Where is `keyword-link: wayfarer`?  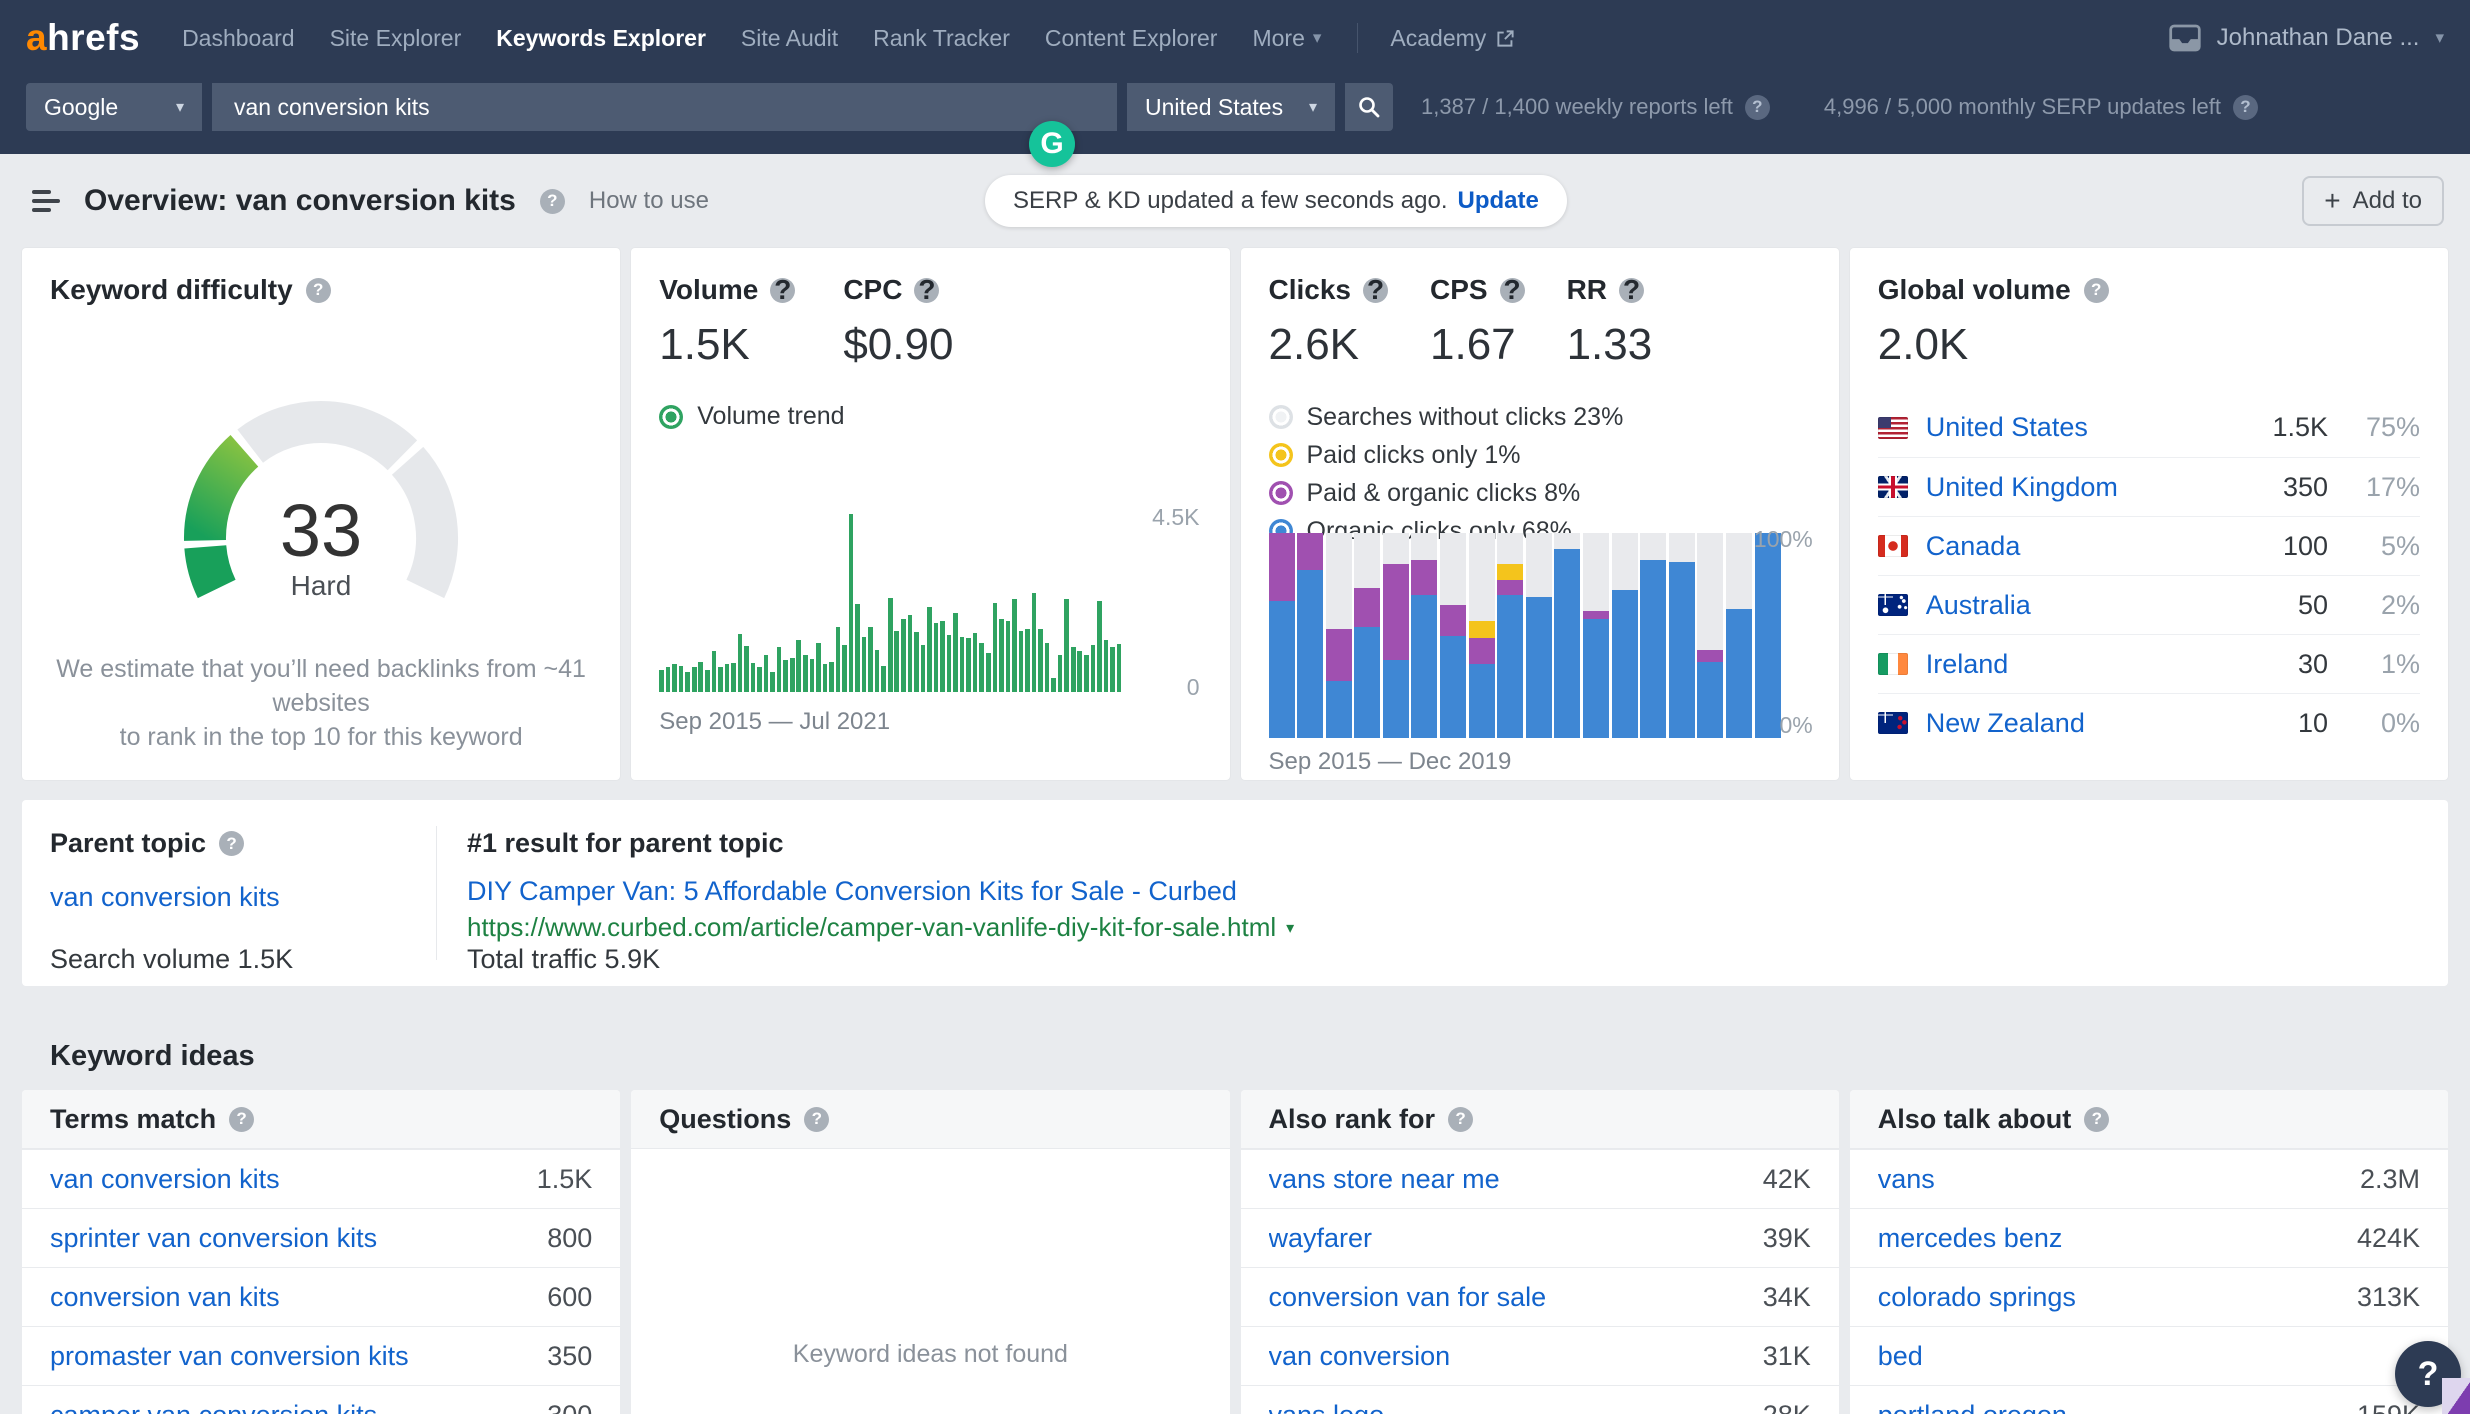 keyword-link: wayfarer is located at coordinates (1321, 1238).